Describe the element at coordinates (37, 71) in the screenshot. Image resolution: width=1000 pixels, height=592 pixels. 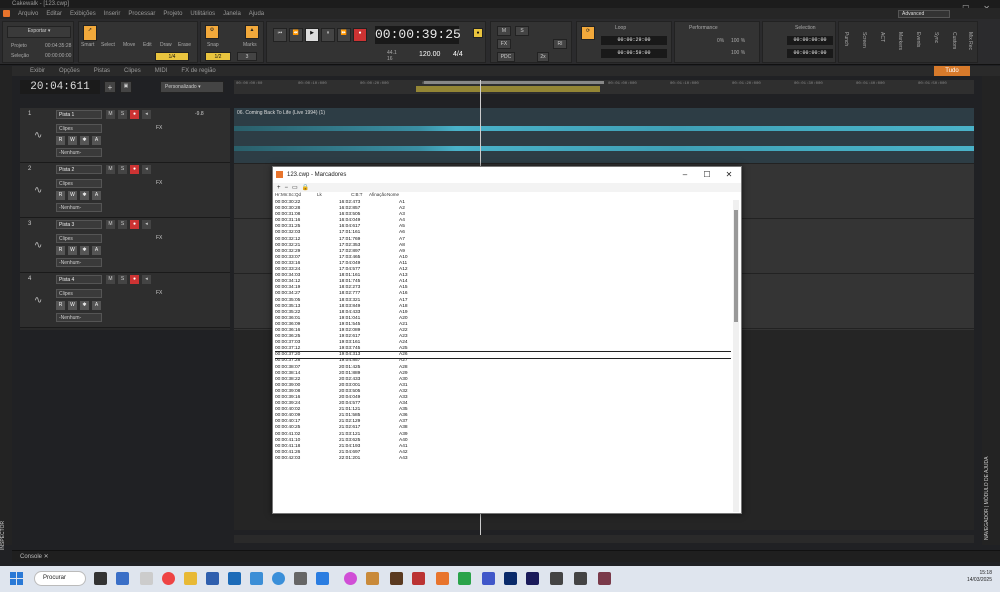
I see `menu-exibir: Exibir` at that location.